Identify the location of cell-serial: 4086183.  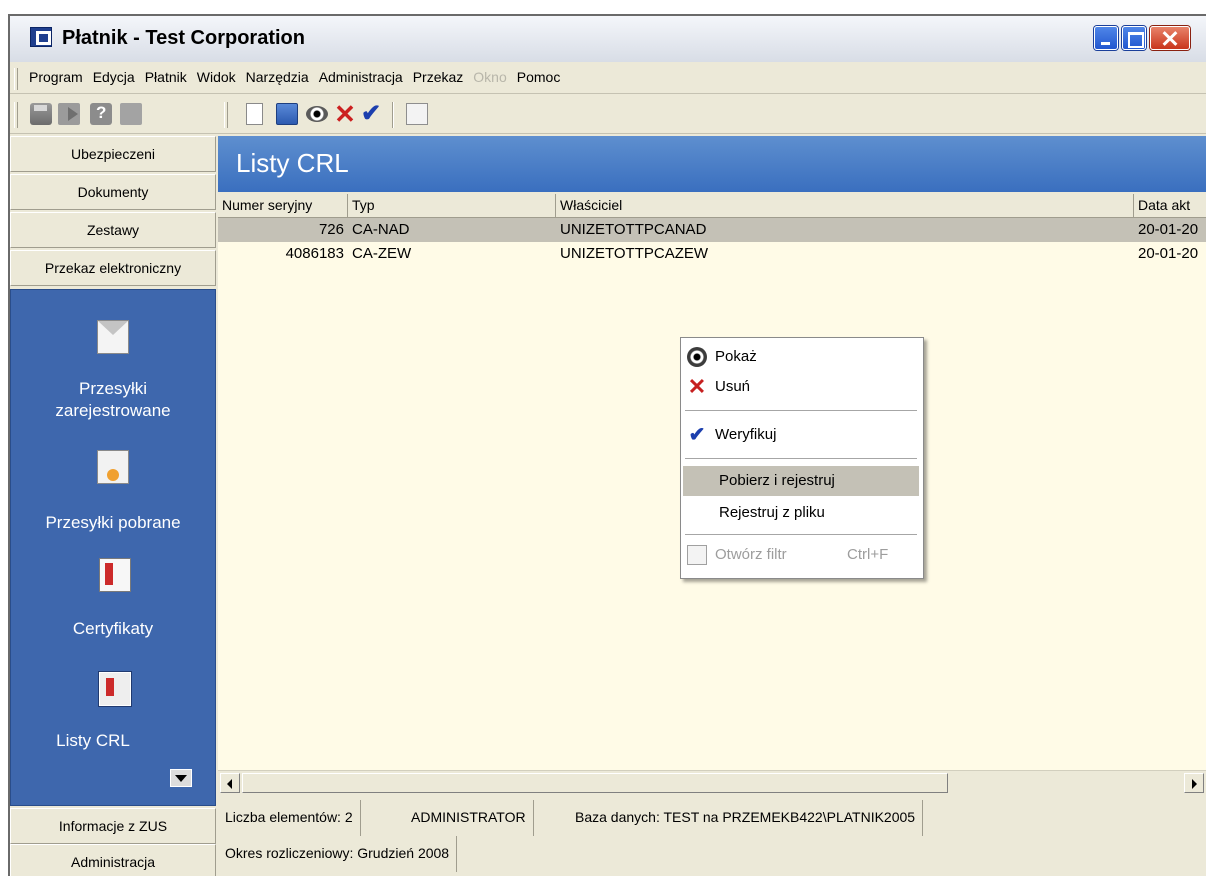
(314, 253).